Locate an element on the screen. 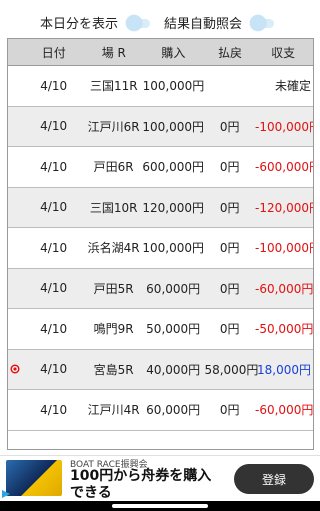 The height and width of the screenshot is (511, 320). table-row: 4/10 三国11R 100,000円 未確定 is located at coordinates (160, 86).